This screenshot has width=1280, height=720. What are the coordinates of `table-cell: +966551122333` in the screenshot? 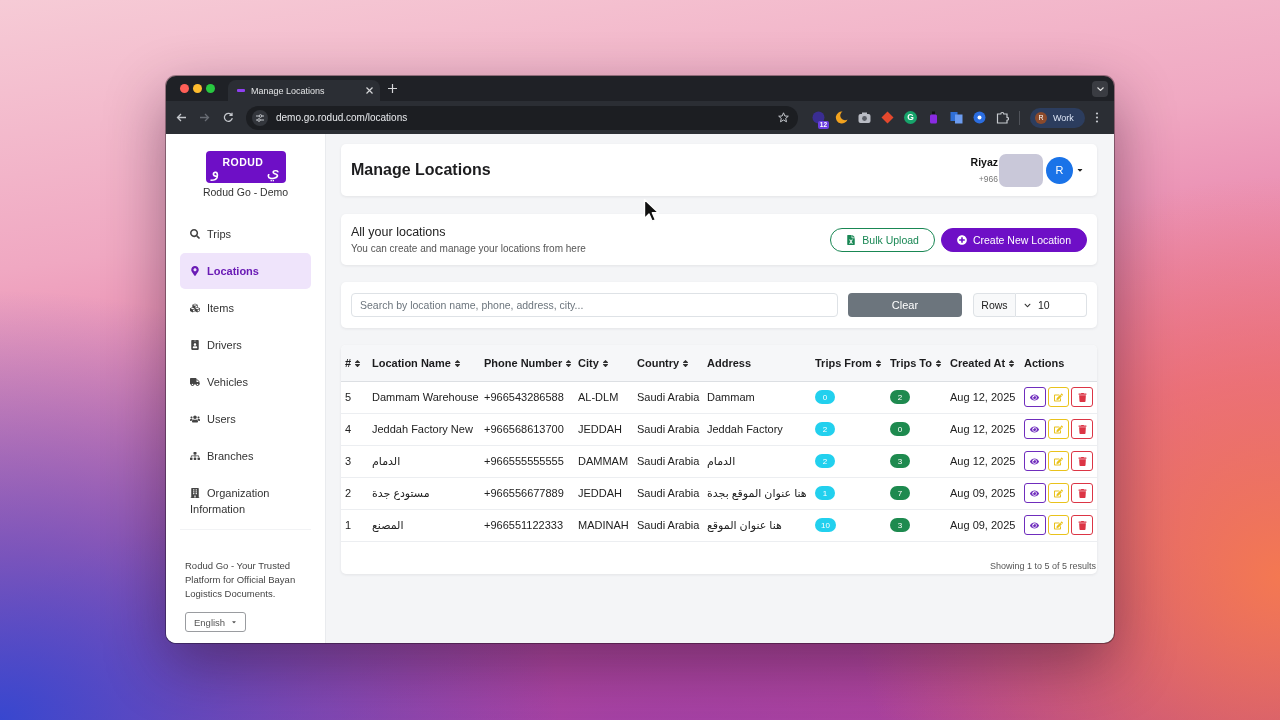 It's located at (527, 525).